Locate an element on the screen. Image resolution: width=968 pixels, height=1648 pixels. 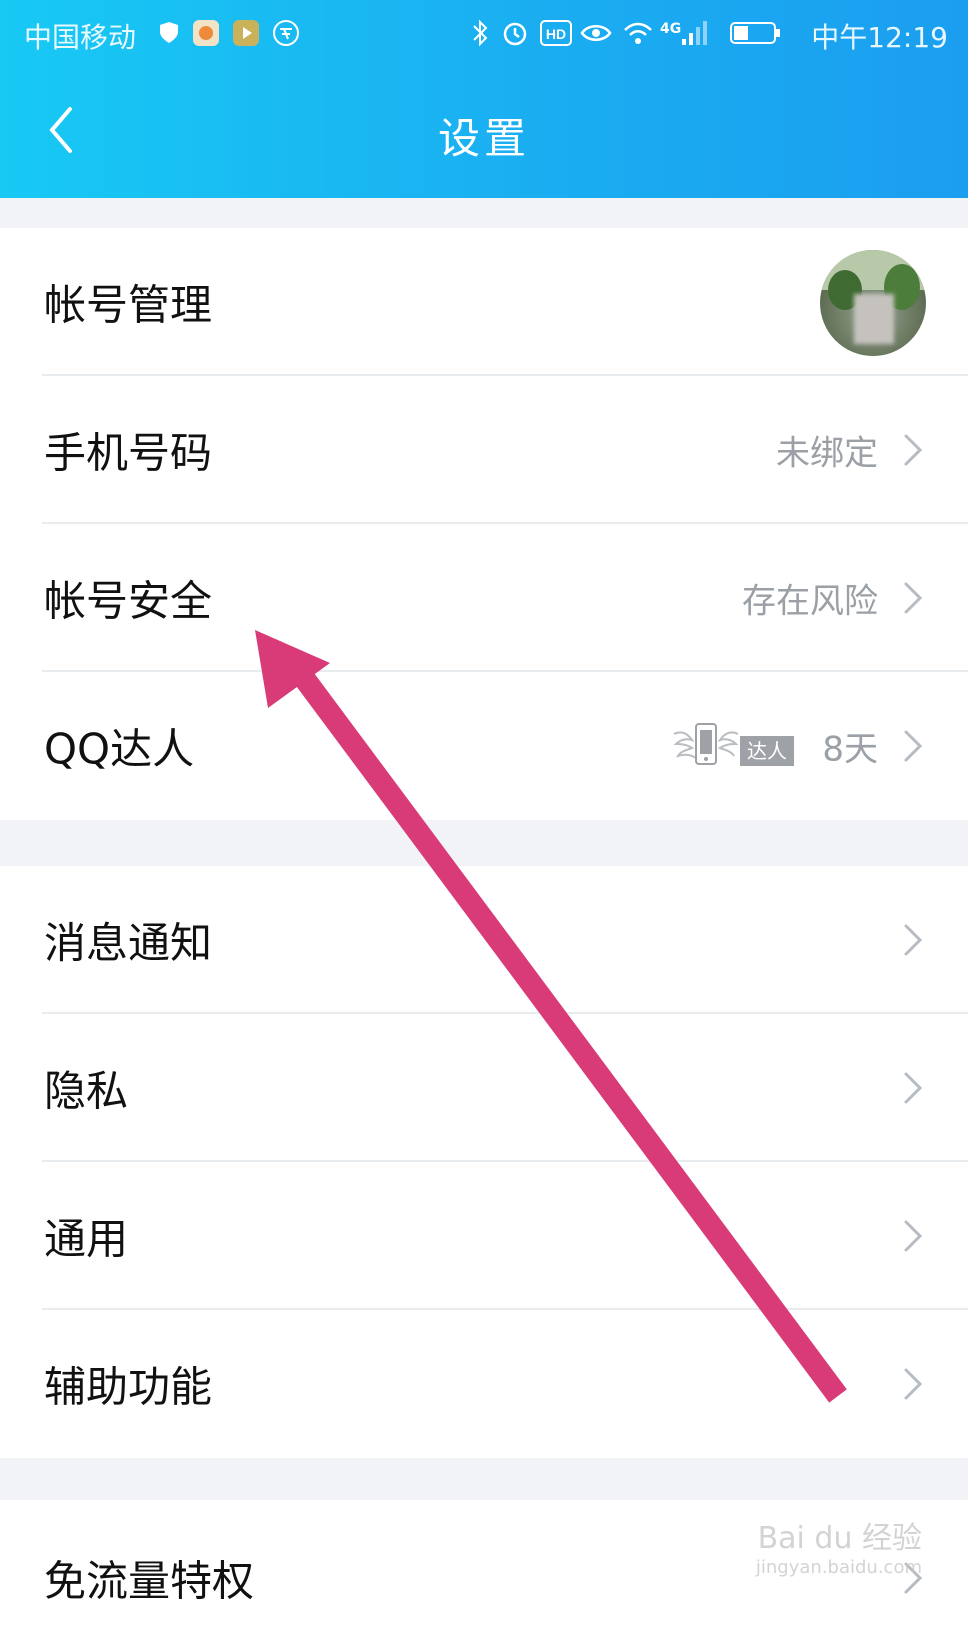
row-value: 未绑定 is located at coordinates (827, 453).